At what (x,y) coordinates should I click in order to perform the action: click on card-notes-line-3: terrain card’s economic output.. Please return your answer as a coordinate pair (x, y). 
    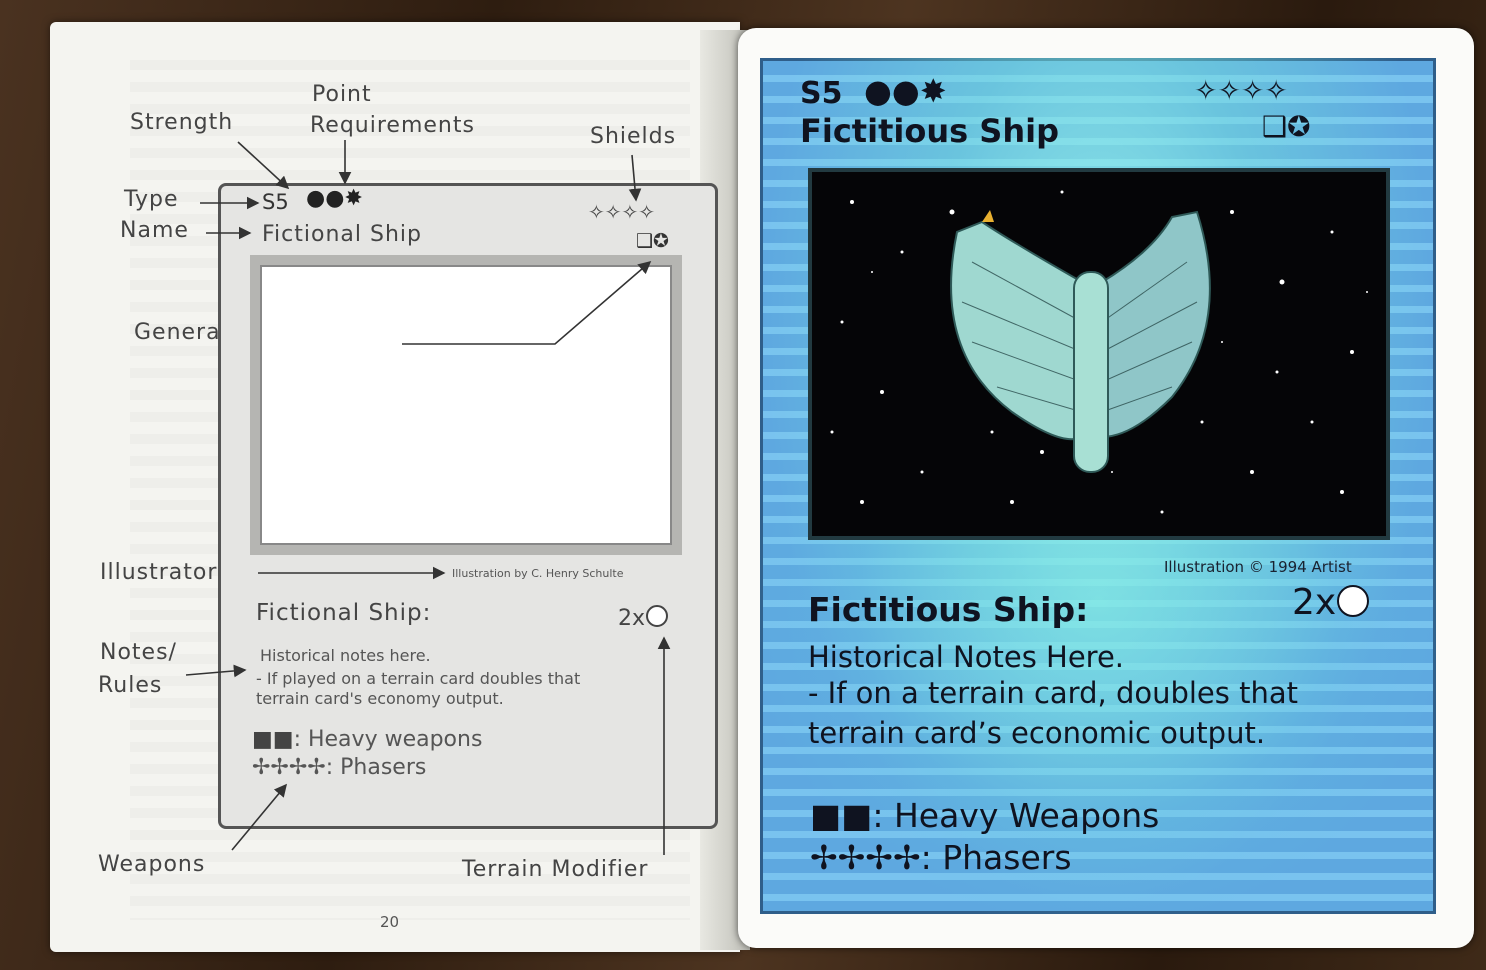
    Looking at the image, I should click on (1037, 733).